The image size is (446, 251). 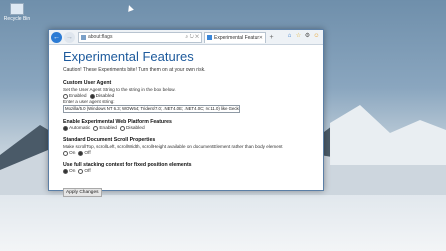 I want to click on feedback-smile-icon: ☺, so click(x=316, y=36).